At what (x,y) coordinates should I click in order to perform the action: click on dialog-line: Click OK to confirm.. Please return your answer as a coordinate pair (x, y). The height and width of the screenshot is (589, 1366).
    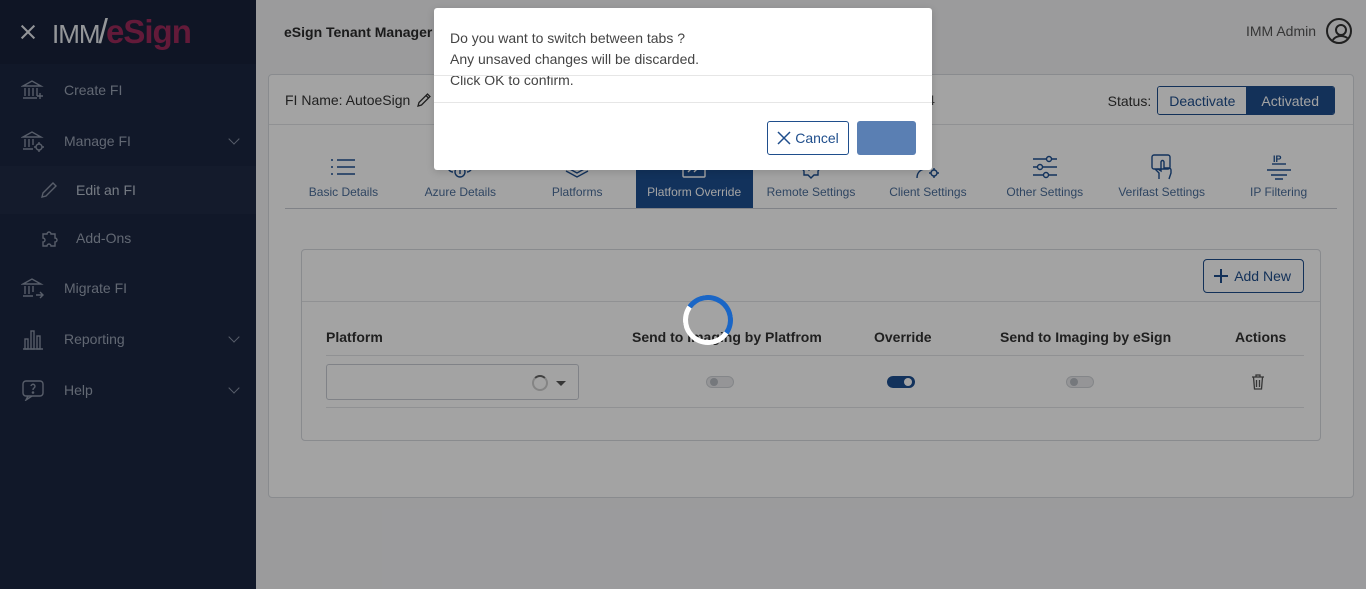
    Looking at the image, I should click on (512, 80).